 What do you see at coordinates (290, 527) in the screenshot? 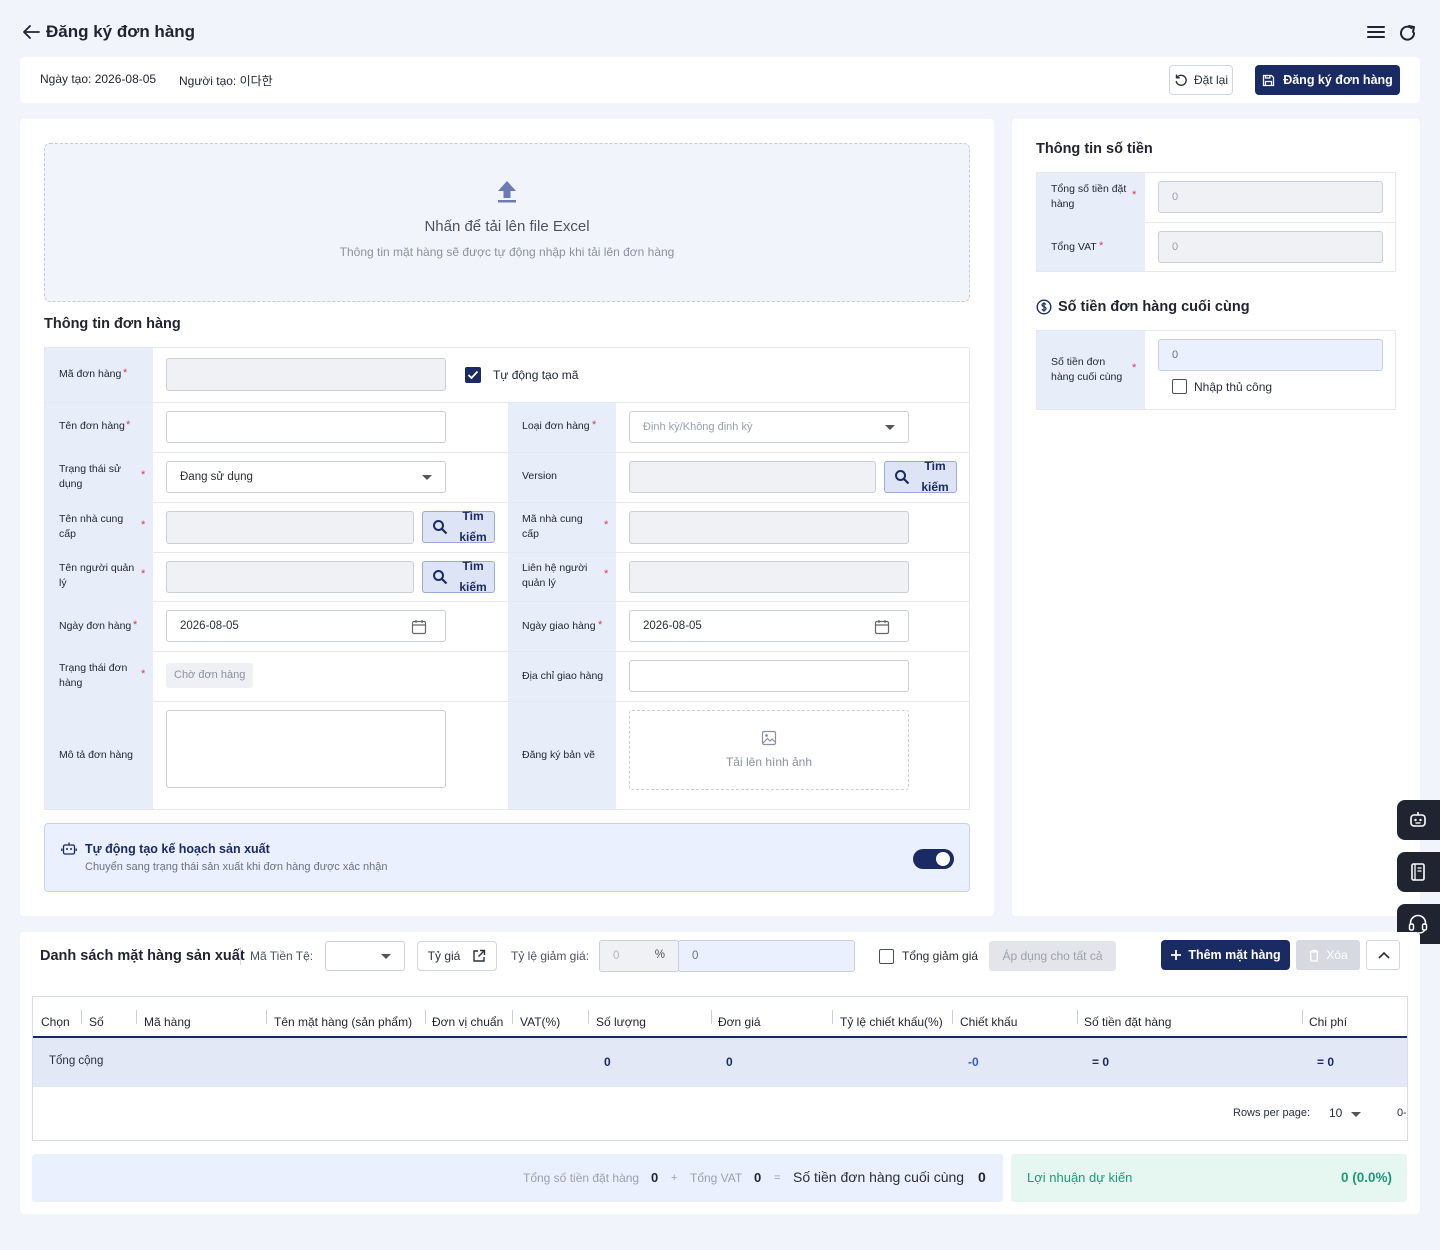
I see `supplier-name-input` at bounding box center [290, 527].